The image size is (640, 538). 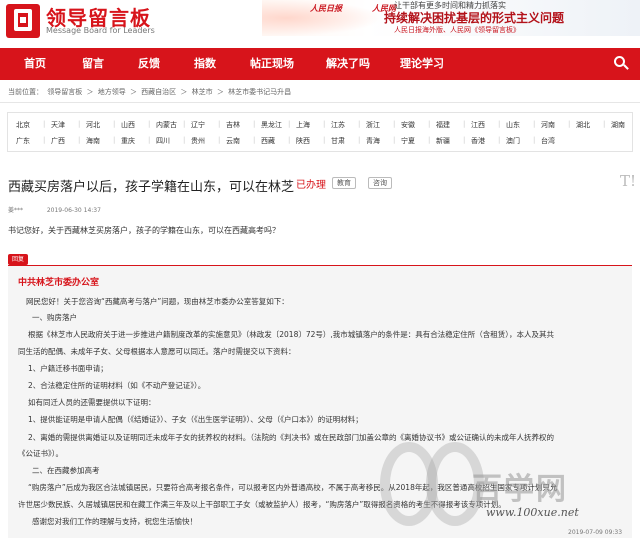 What do you see at coordinates (58, 141) in the screenshot?
I see `region-link: 广西` at bounding box center [58, 141].